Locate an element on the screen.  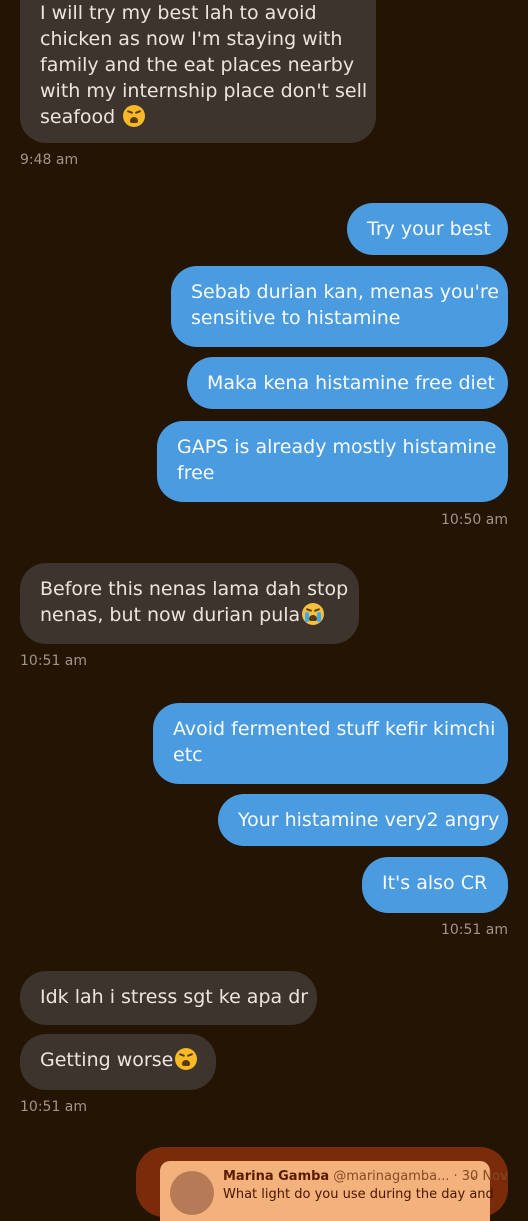
message-bubble-outgoing: It's also CR is located at coordinates (435, 885).